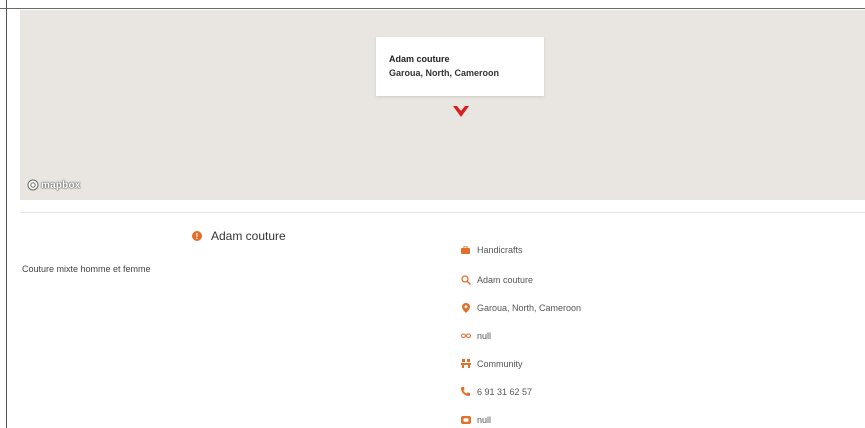 This screenshot has height=428, width=865. What do you see at coordinates (505, 279) in the screenshot?
I see `detail-business-name-text: Adam couture` at bounding box center [505, 279].